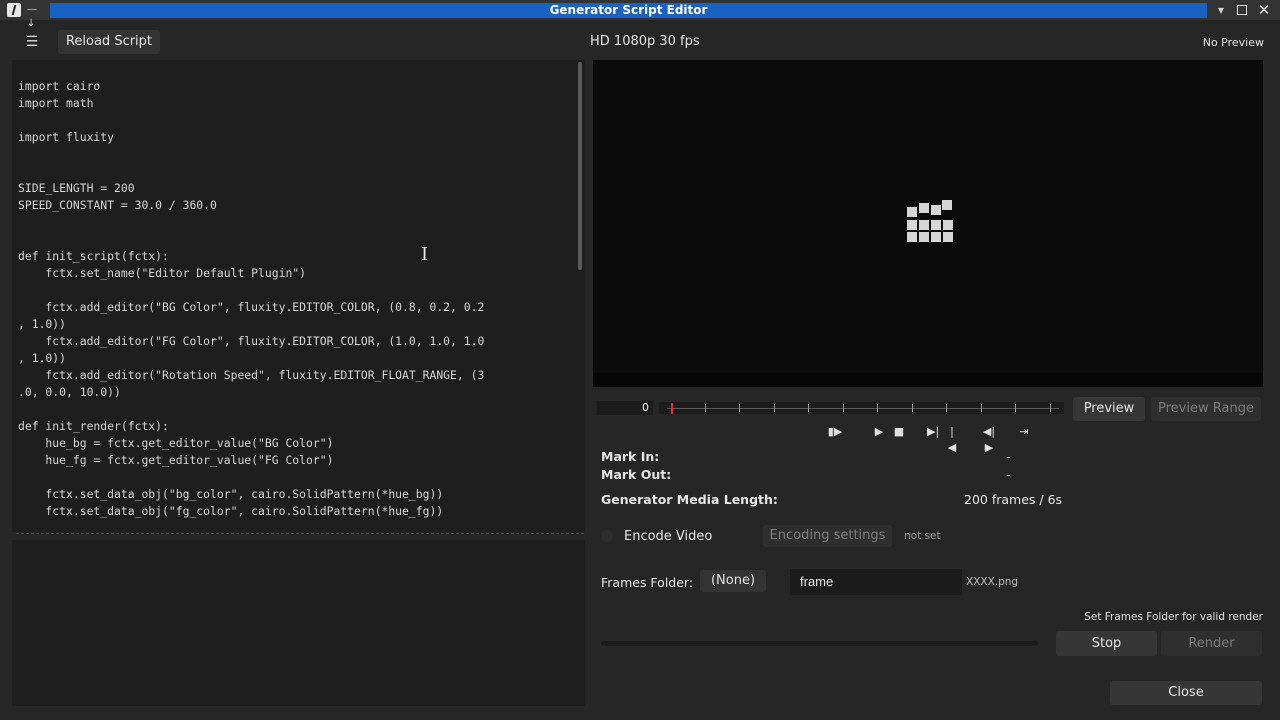 The image size is (1280, 720). Describe the element at coordinates (630, 456) in the screenshot. I see `mark-in-label: Mark In:` at that location.